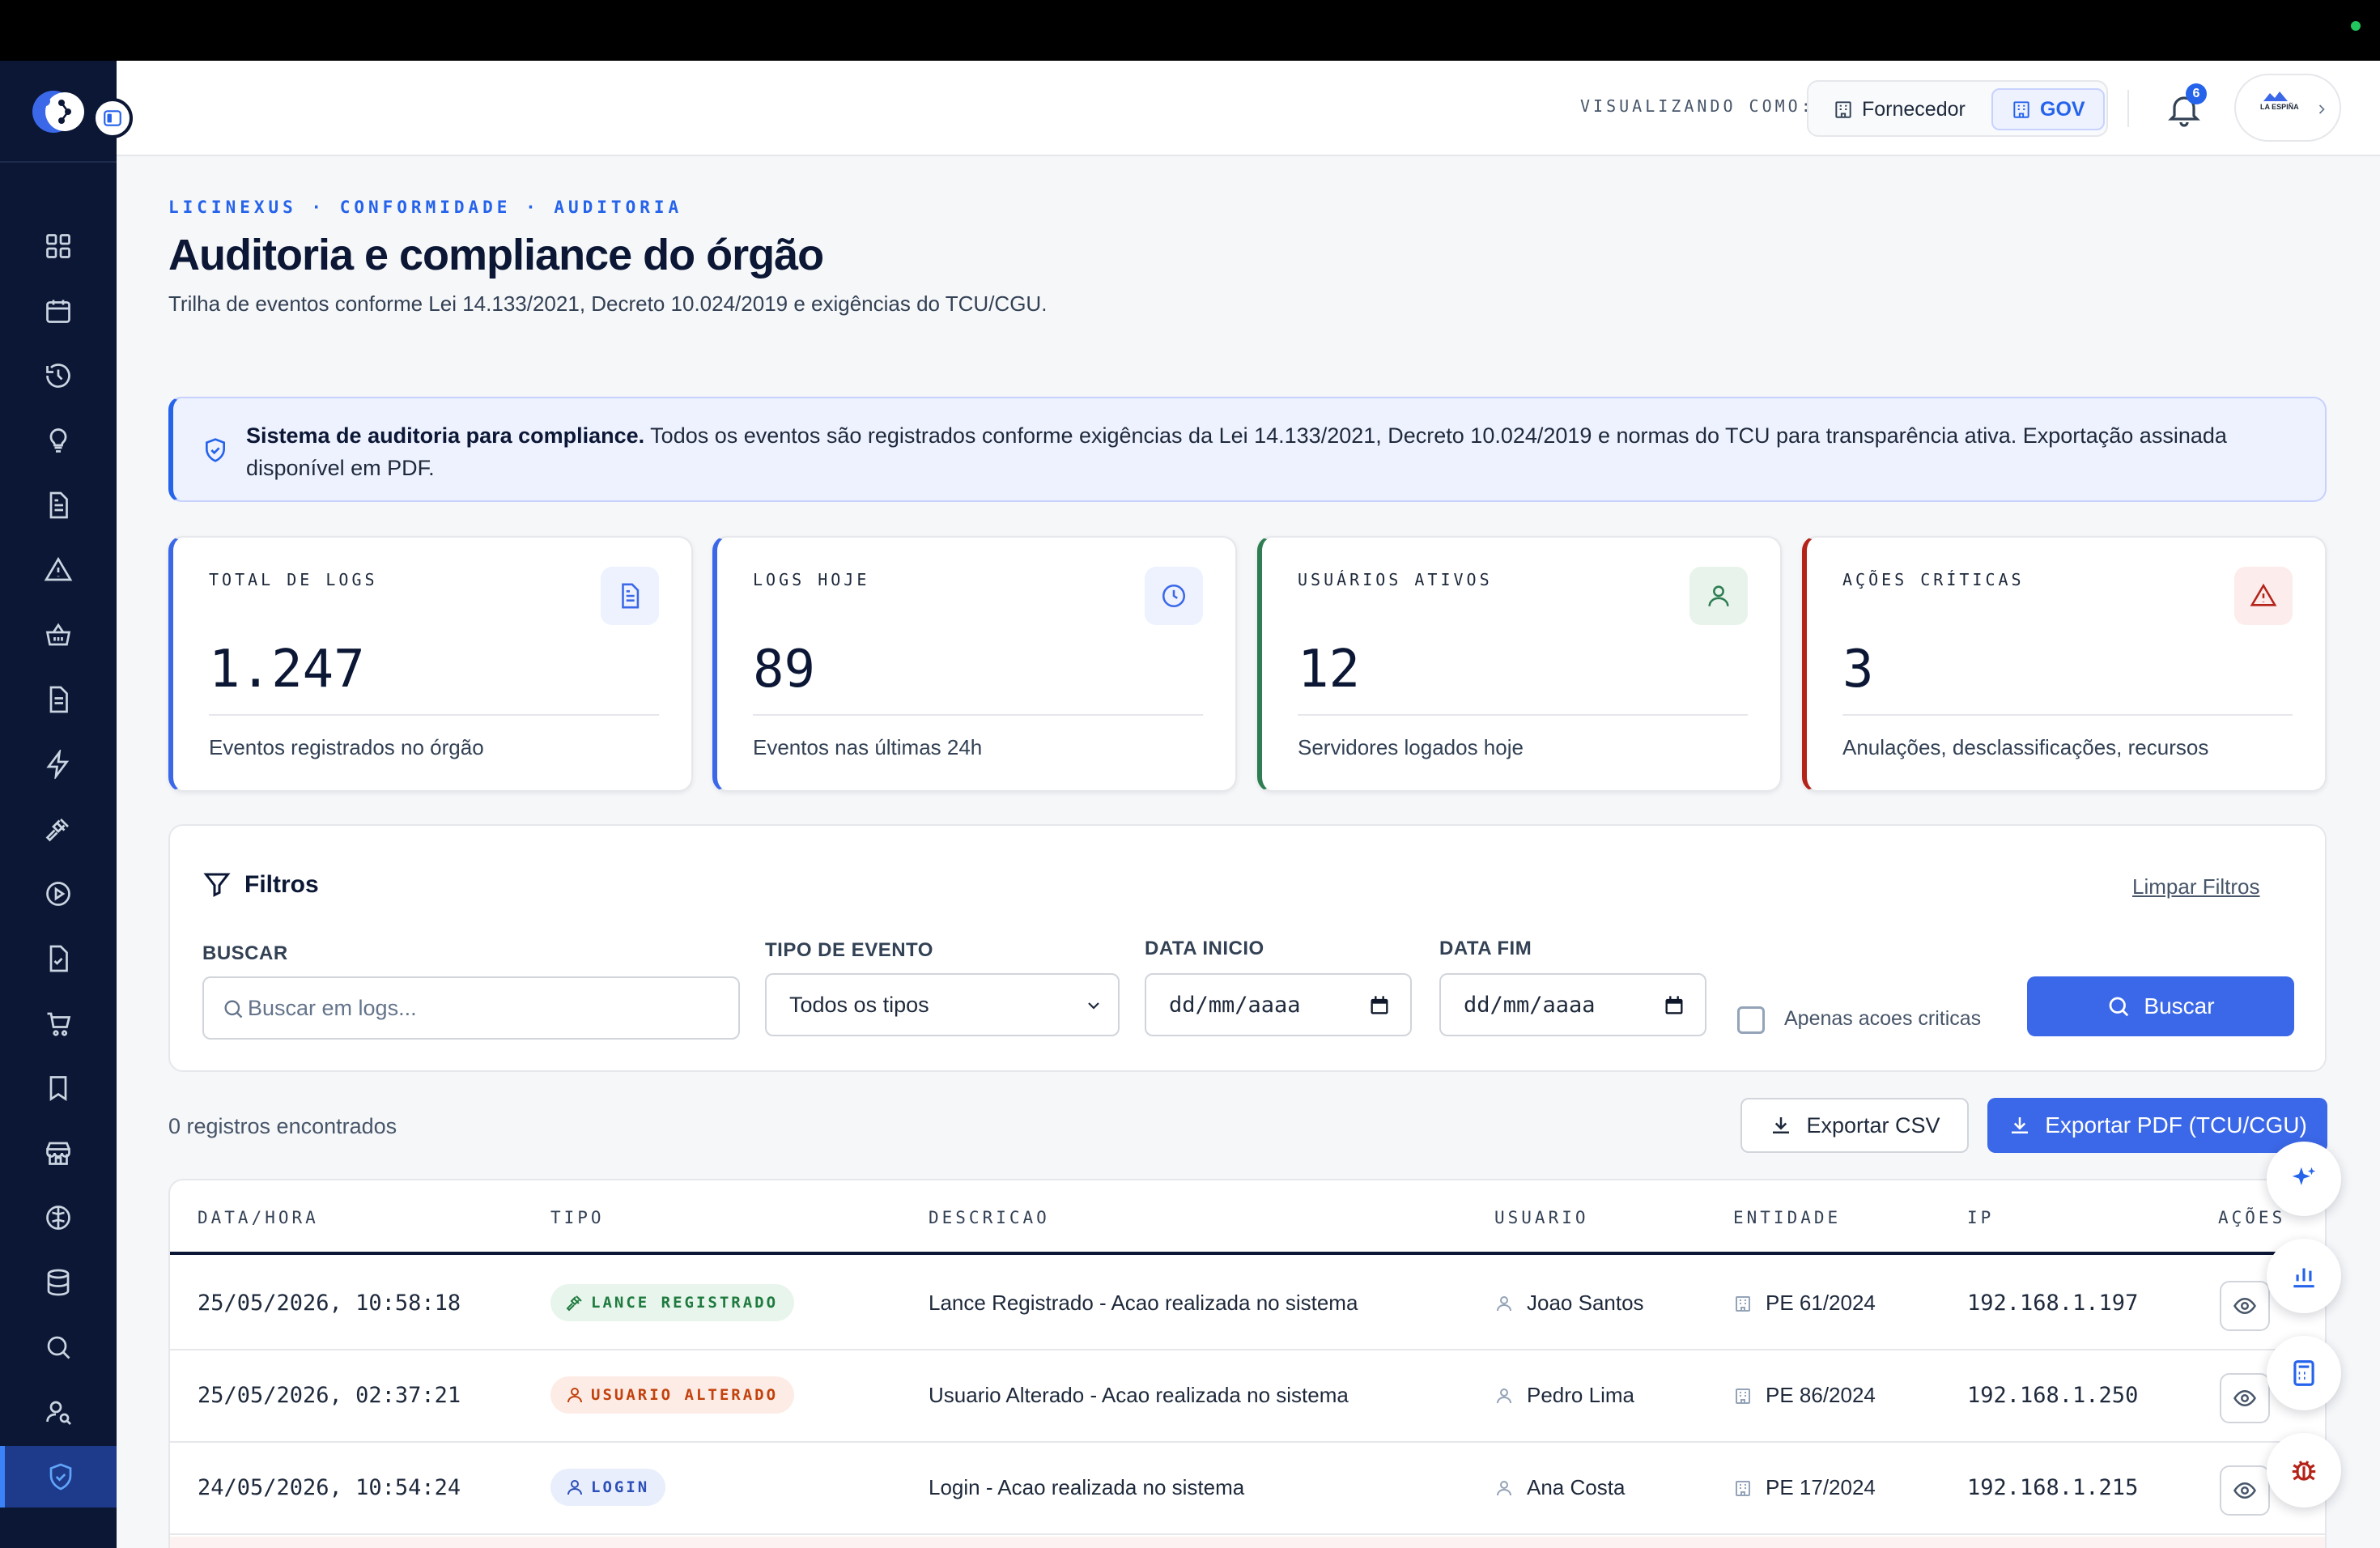 Image resolution: width=2380 pixels, height=1548 pixels. What do you see at coordinates (58, 959) in the screenshot?
I see `sidebar-item-checklist` at bounding box center [58, 959].